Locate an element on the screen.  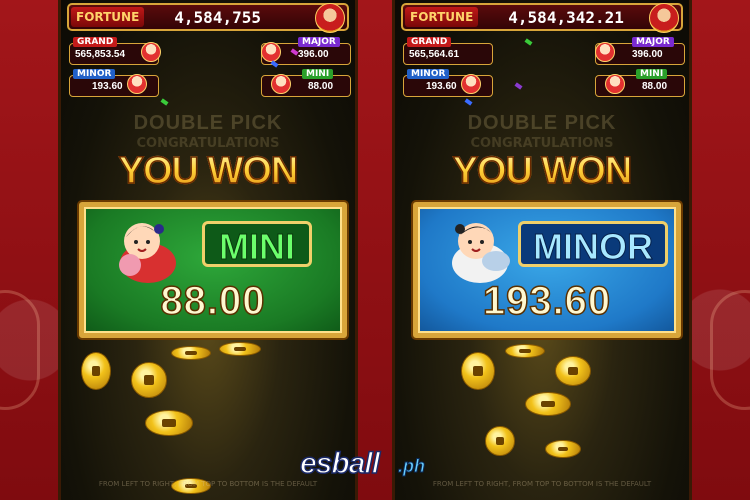
fortune-header: FORTUNE 4,584,342.21 is located at coordinates (542, 18).